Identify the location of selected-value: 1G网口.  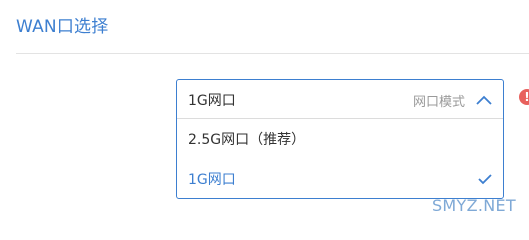
(212, 101).